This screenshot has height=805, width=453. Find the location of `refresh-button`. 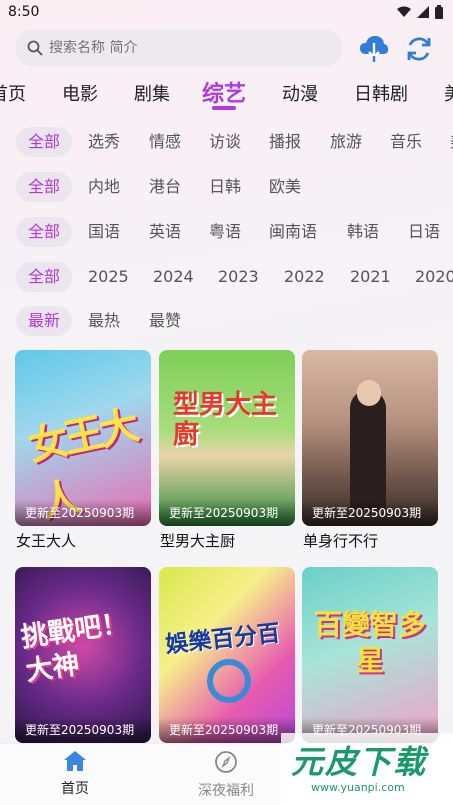

refresh-button is located at coordinates (419, 49).